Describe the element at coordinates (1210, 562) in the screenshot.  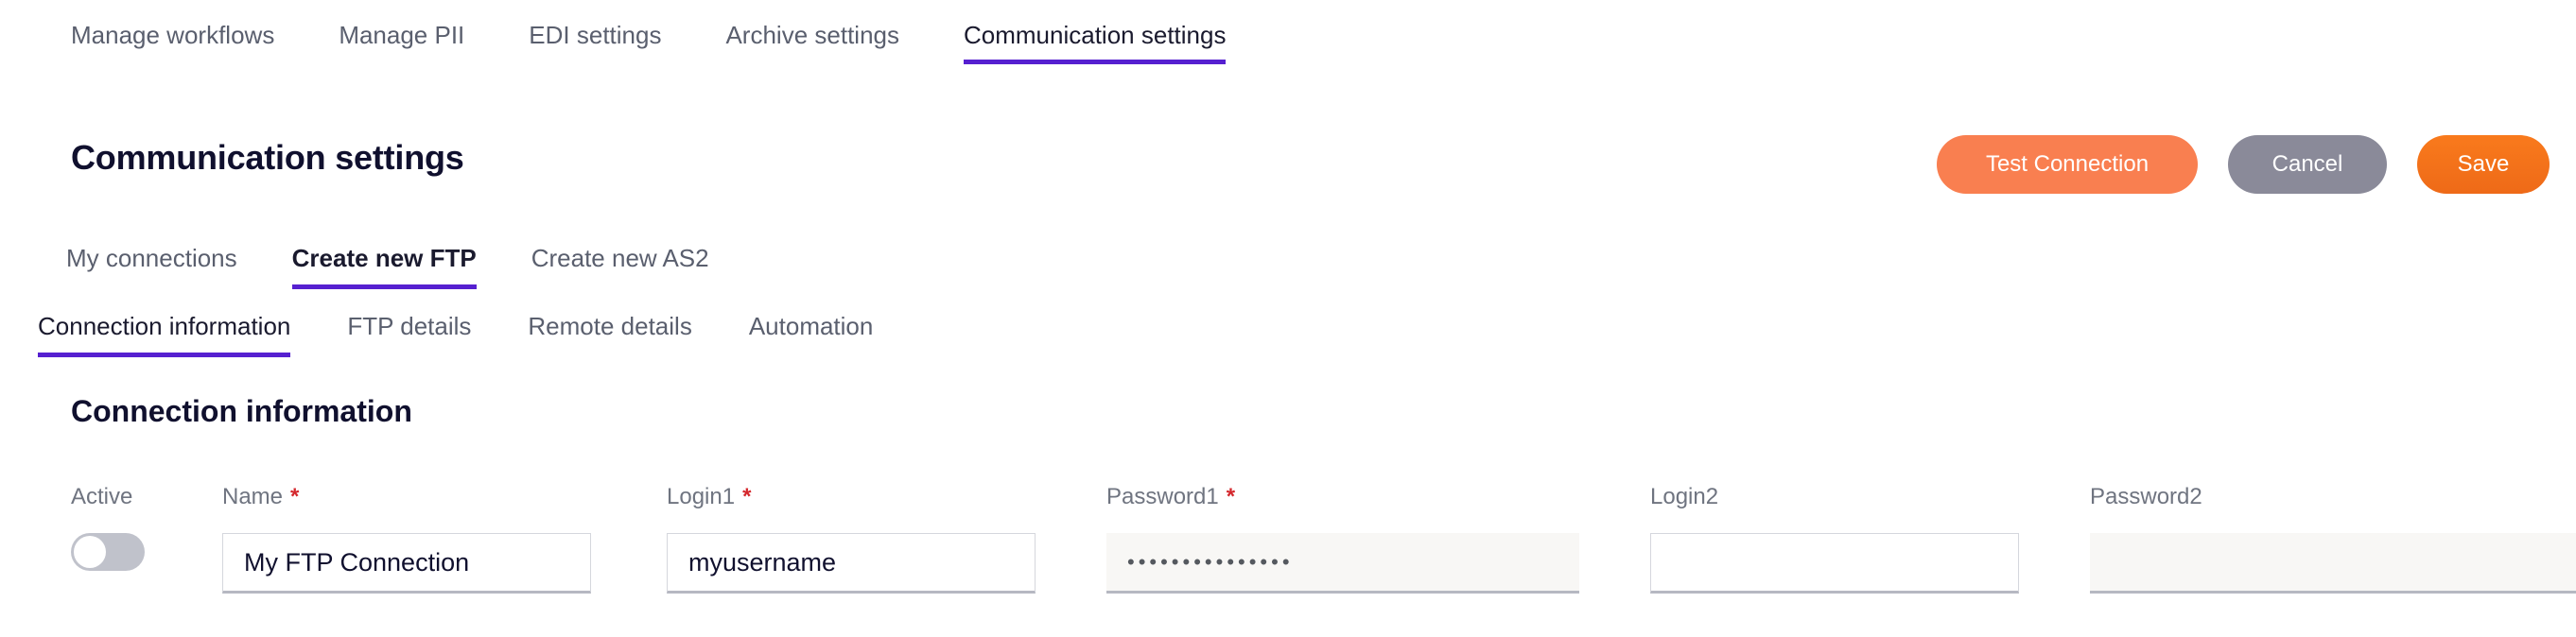
I see `password-mask: •••••••••••••••` at that location.